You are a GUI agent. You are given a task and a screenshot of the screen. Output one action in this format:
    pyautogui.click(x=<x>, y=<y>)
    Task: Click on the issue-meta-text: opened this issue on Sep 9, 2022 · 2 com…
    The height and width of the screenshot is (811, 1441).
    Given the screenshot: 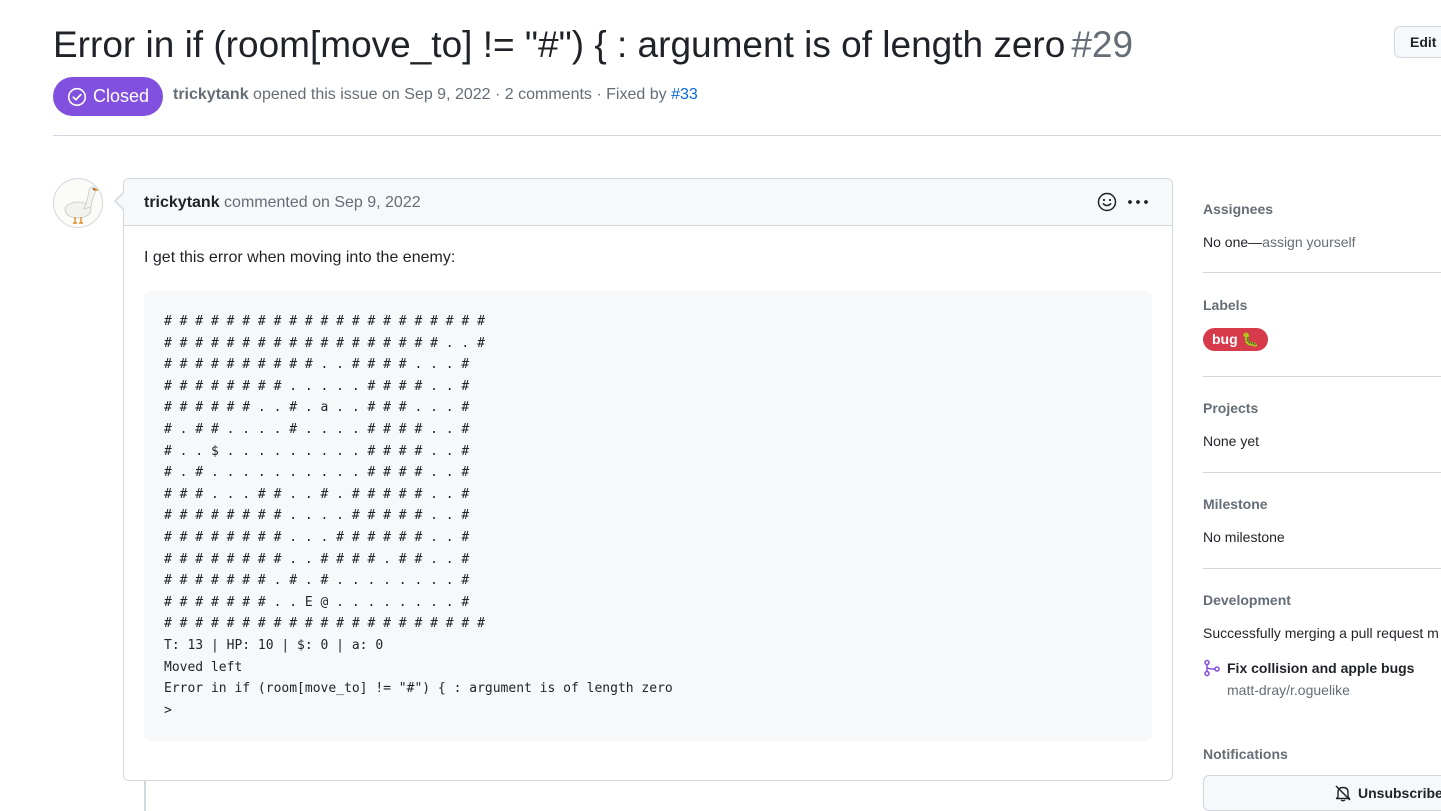 What is the action you would take?
    pyautogui.click(x=460, y=94)
    